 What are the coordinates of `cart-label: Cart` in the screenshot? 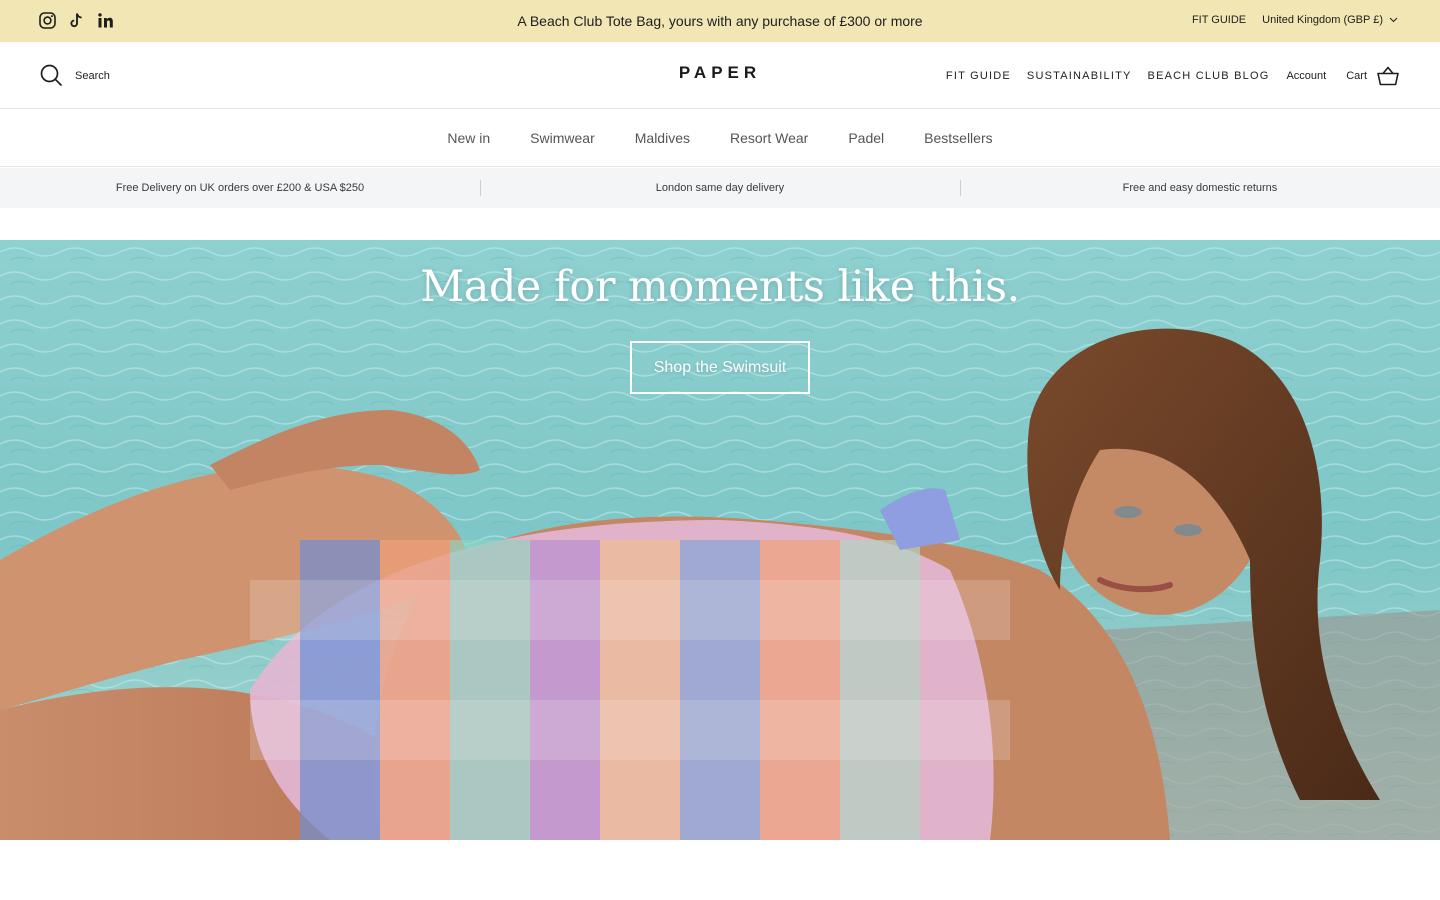 It's located at (1356, 76).